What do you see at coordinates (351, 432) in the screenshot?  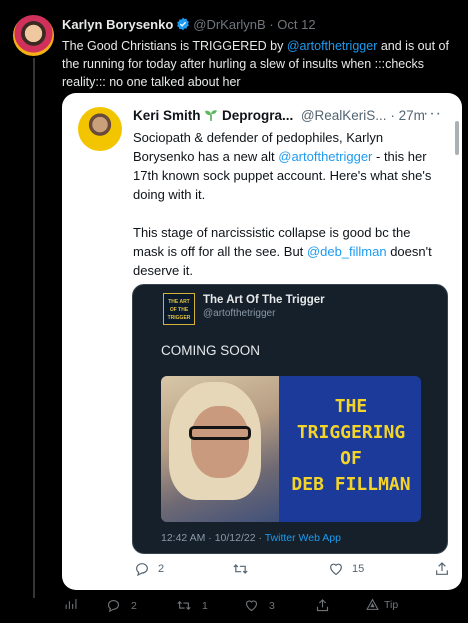 I see `media-title-line: TRIGGERING` at bounding box center [351, 432].